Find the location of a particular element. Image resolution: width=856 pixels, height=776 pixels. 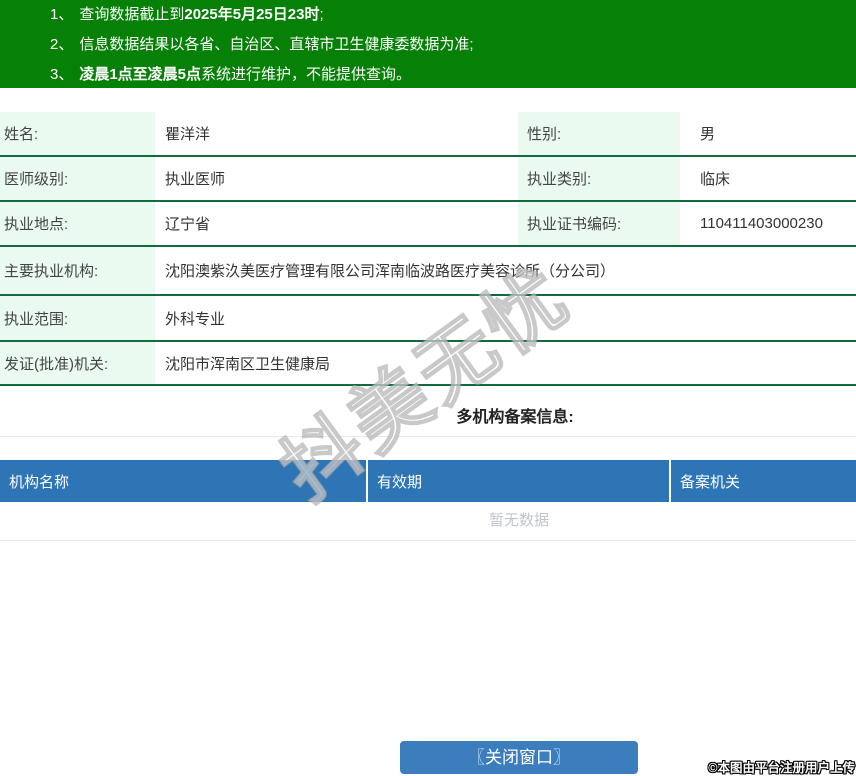

table-row: 发证(批准)机关: 沈阳市浑南区卫生健康局 is located at coordinates (428, 364).